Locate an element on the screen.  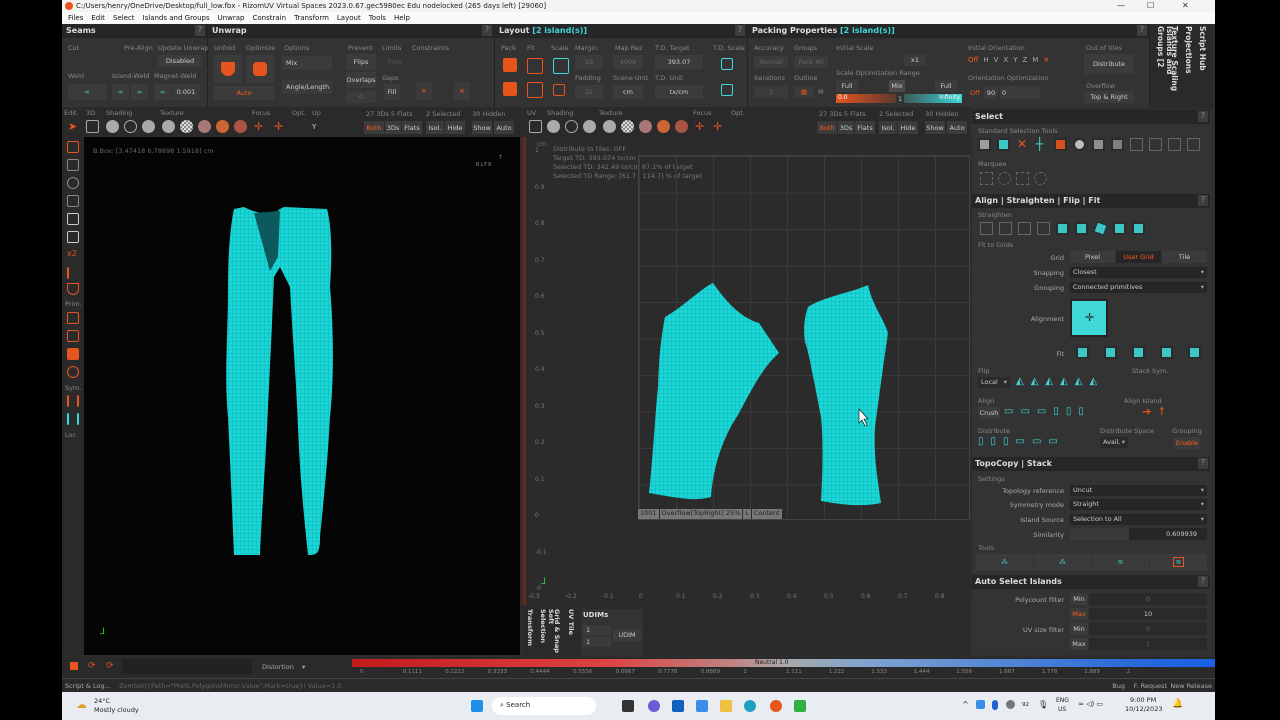
notification-bell-icon: 🔔 is located at coordinates (1177, 704).